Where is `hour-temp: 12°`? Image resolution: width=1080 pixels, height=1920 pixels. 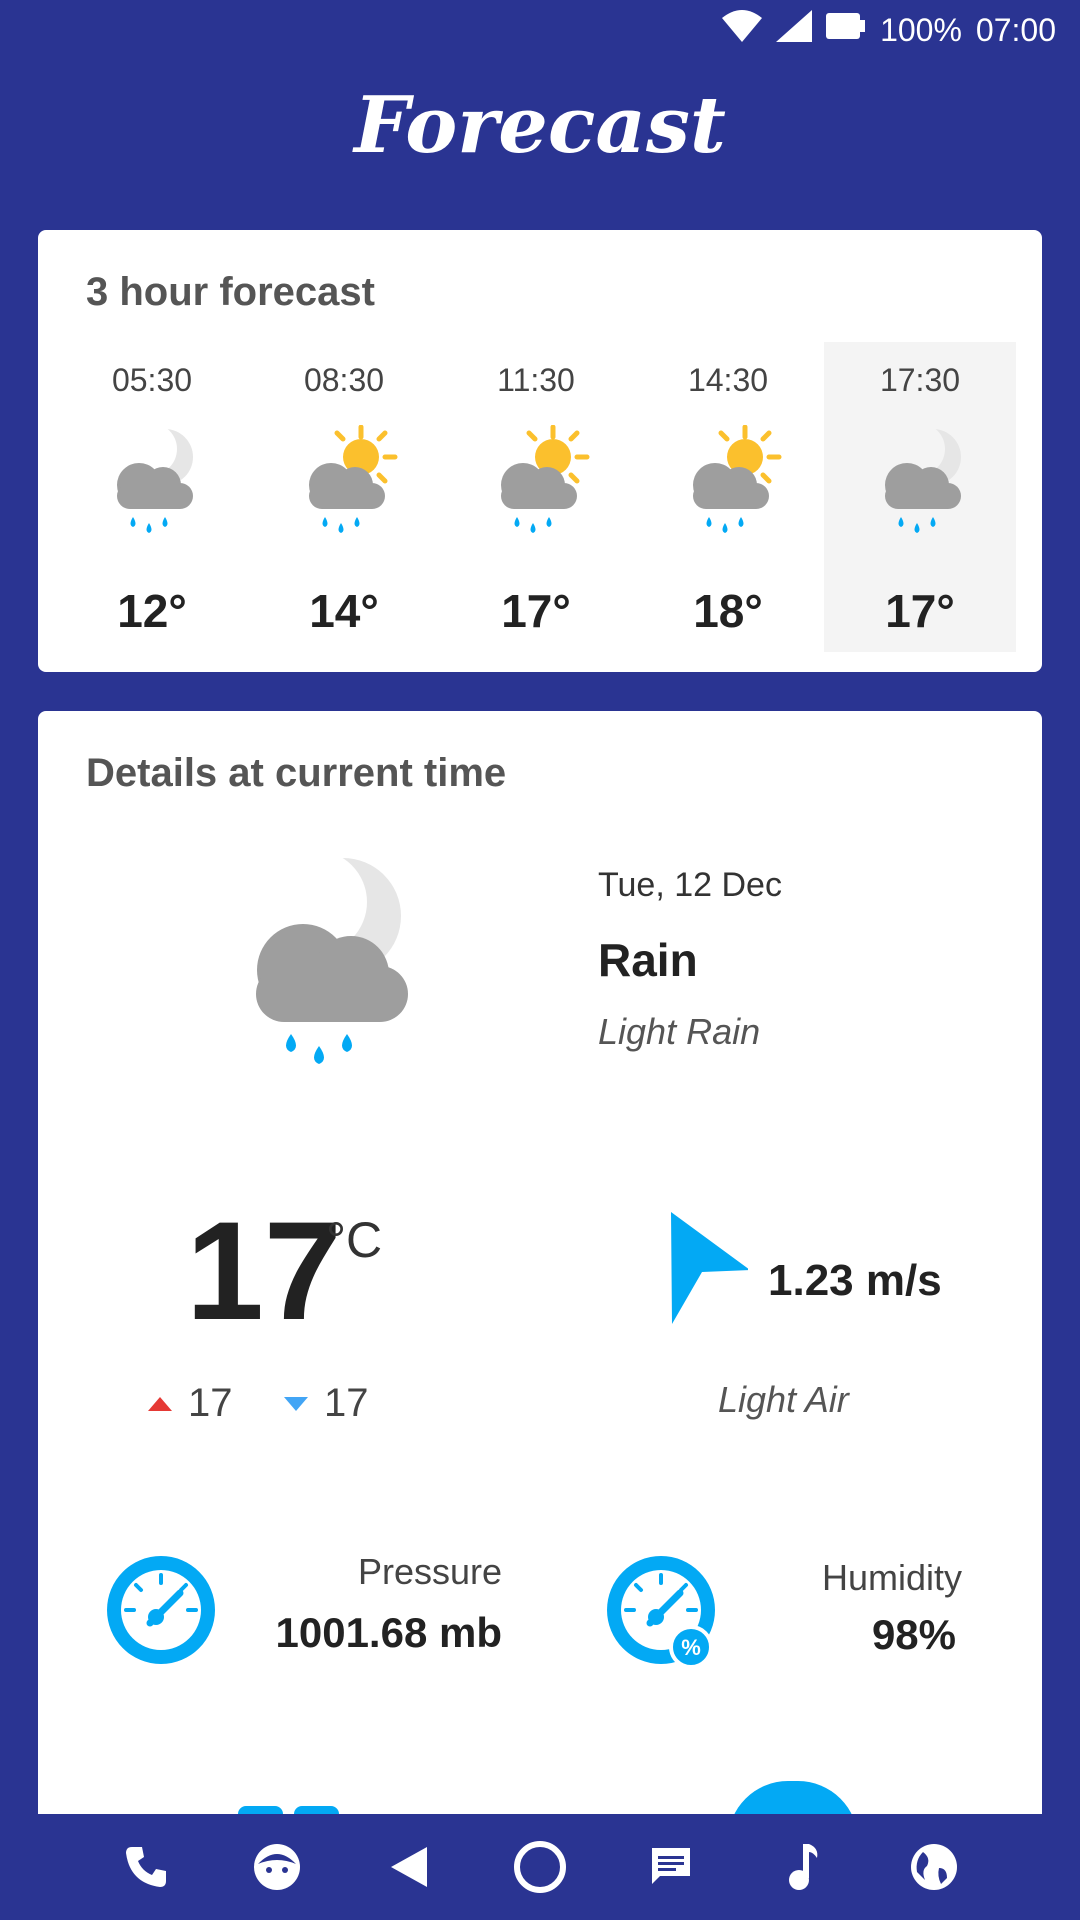
hour-temp: 12° is located at coordinates (152, 611).